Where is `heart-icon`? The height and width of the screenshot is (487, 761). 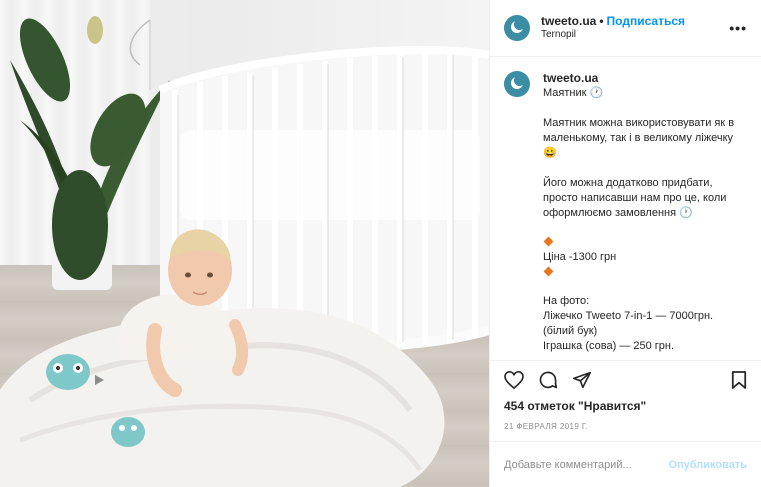
heart-icon is located at coordinates (521, 380).